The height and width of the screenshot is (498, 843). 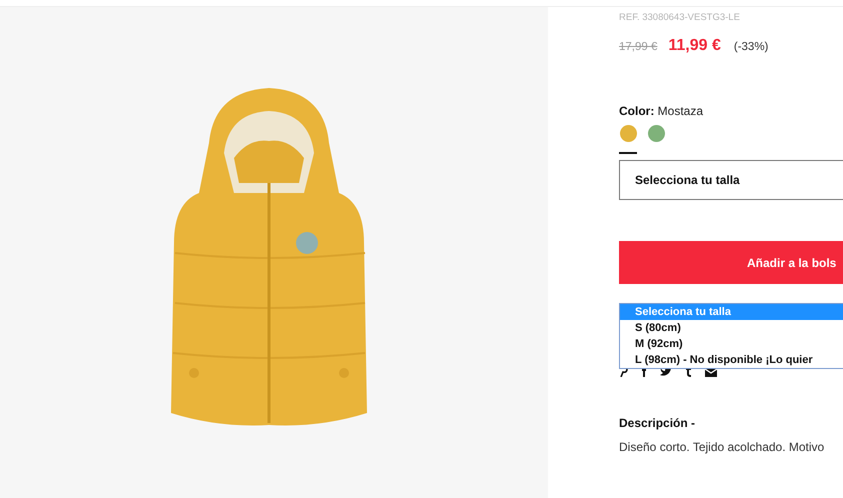 I want to click on discount-label: (-33%), so click(x=751, y=47).